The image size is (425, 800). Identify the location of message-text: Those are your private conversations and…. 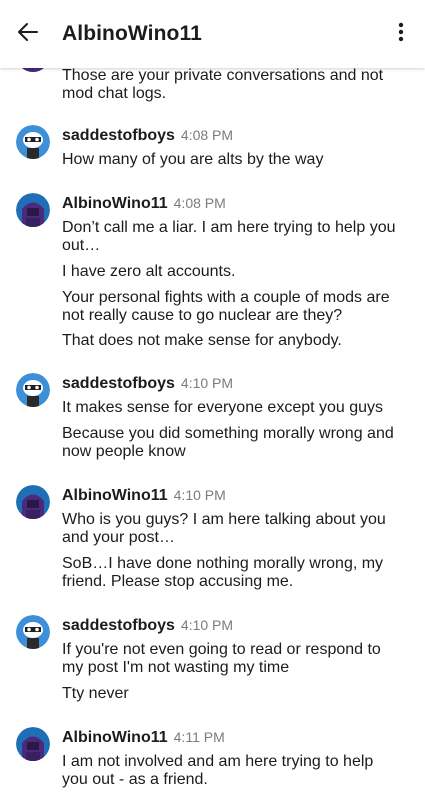
(223, 84).